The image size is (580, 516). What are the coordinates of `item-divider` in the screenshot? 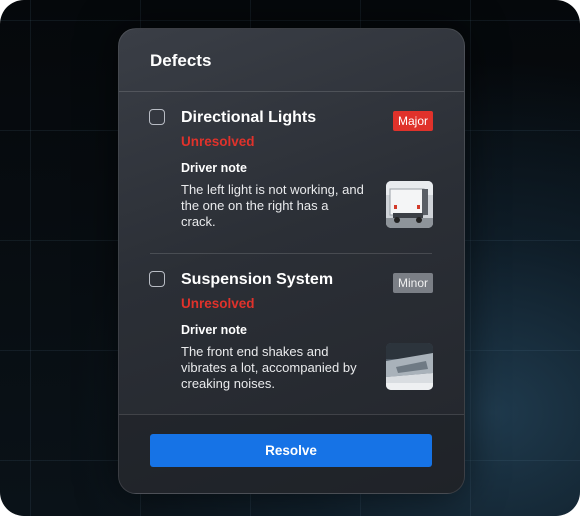 It's located at (291, 253).